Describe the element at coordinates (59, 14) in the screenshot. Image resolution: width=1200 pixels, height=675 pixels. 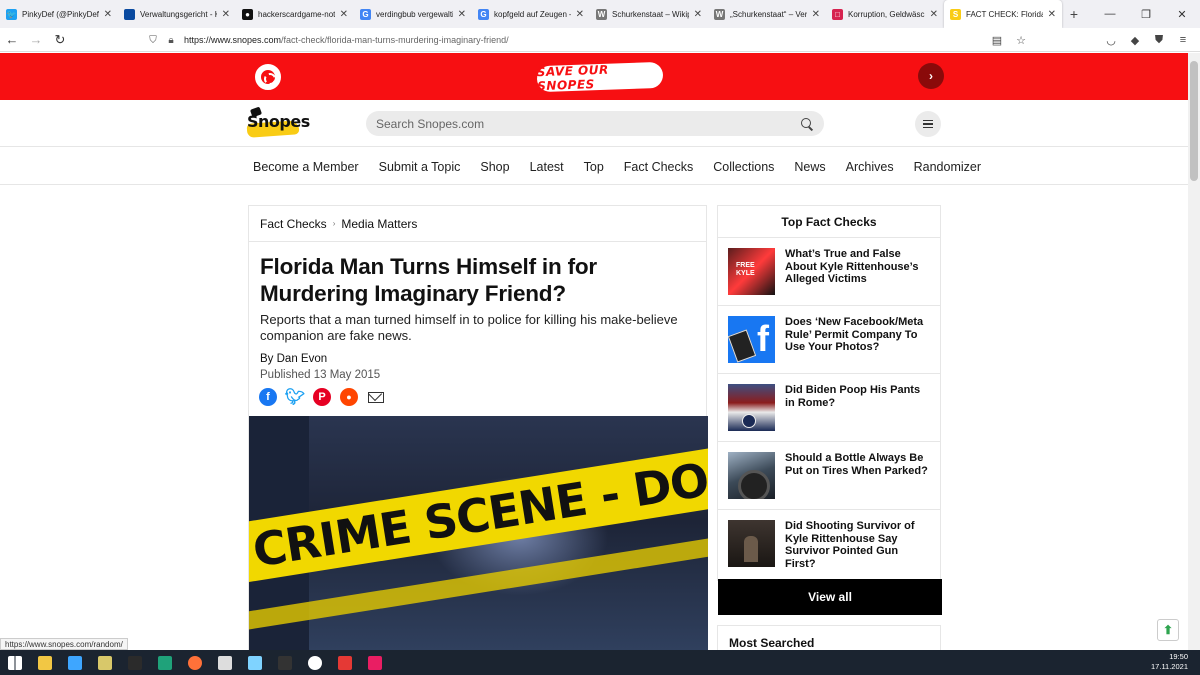
I see `browser-tab: 🐦 PinkyDef (@PinkyDef) / T ✕` at that location.